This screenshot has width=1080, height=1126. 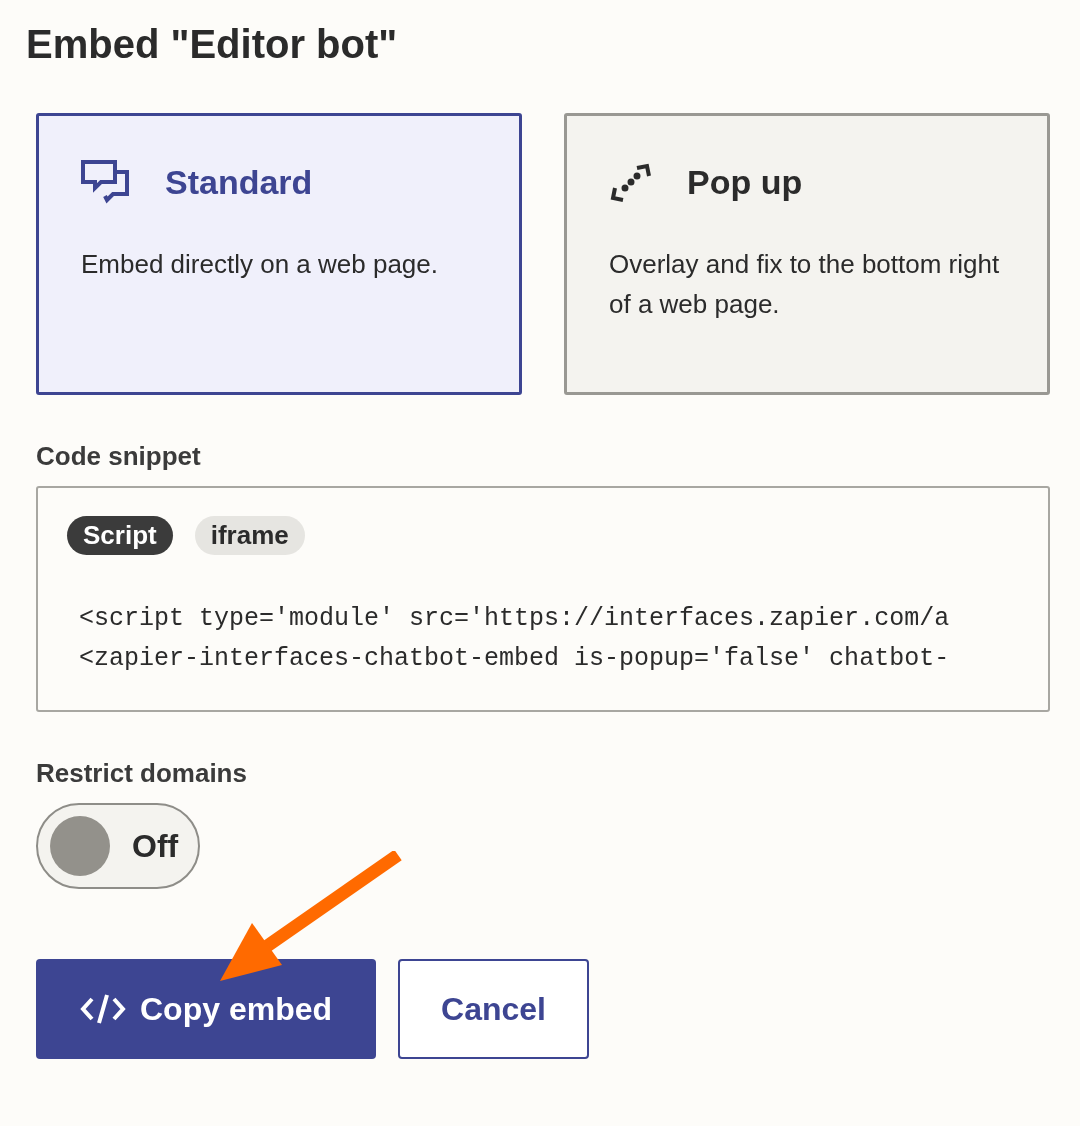 What do you see at coordinates (106, 182) in the screenshot?
I see `chat-bubbles-icon` at bounding box center [106, 182].